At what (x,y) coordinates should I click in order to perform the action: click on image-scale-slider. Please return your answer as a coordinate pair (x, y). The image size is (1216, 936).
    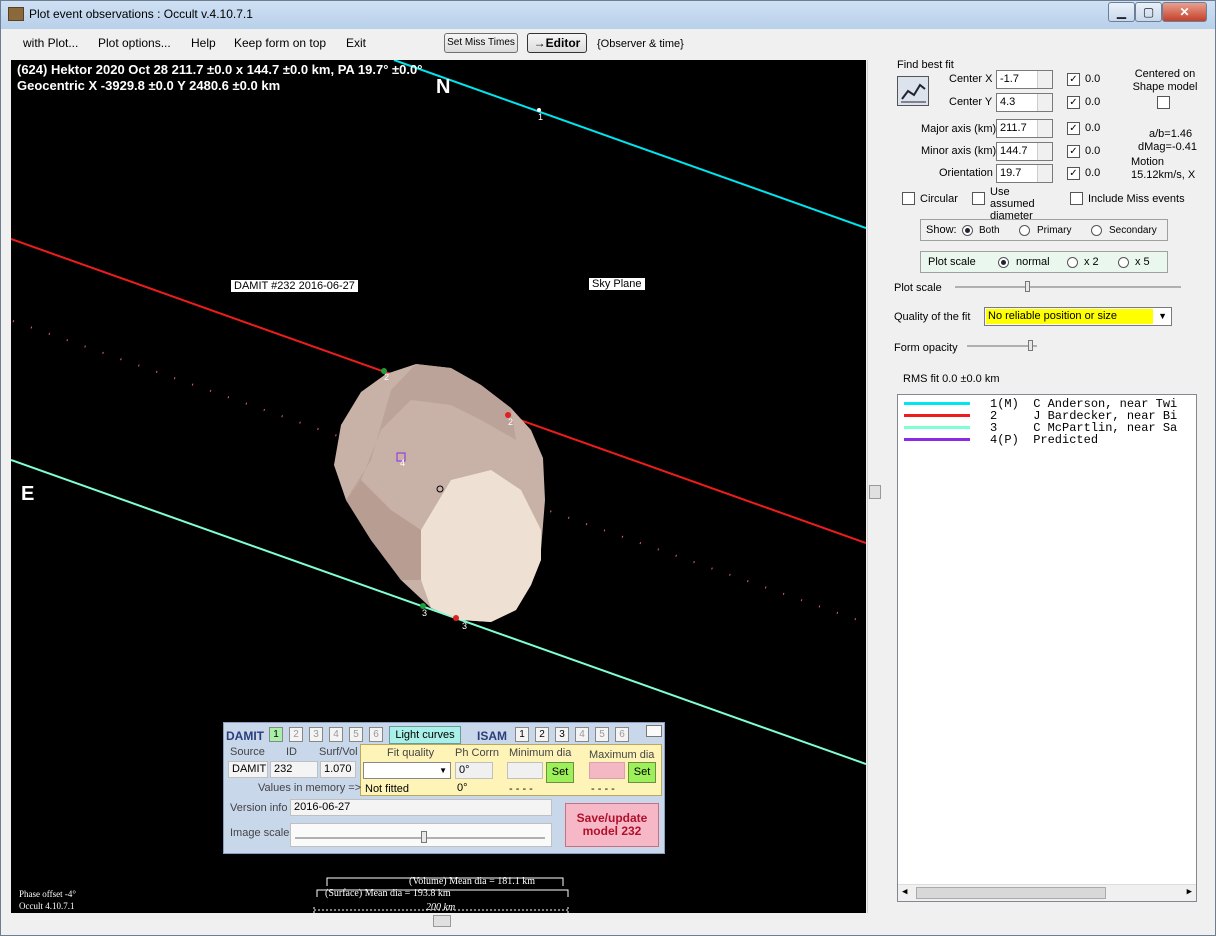
    Looking at the image, I should click on (421, 835).